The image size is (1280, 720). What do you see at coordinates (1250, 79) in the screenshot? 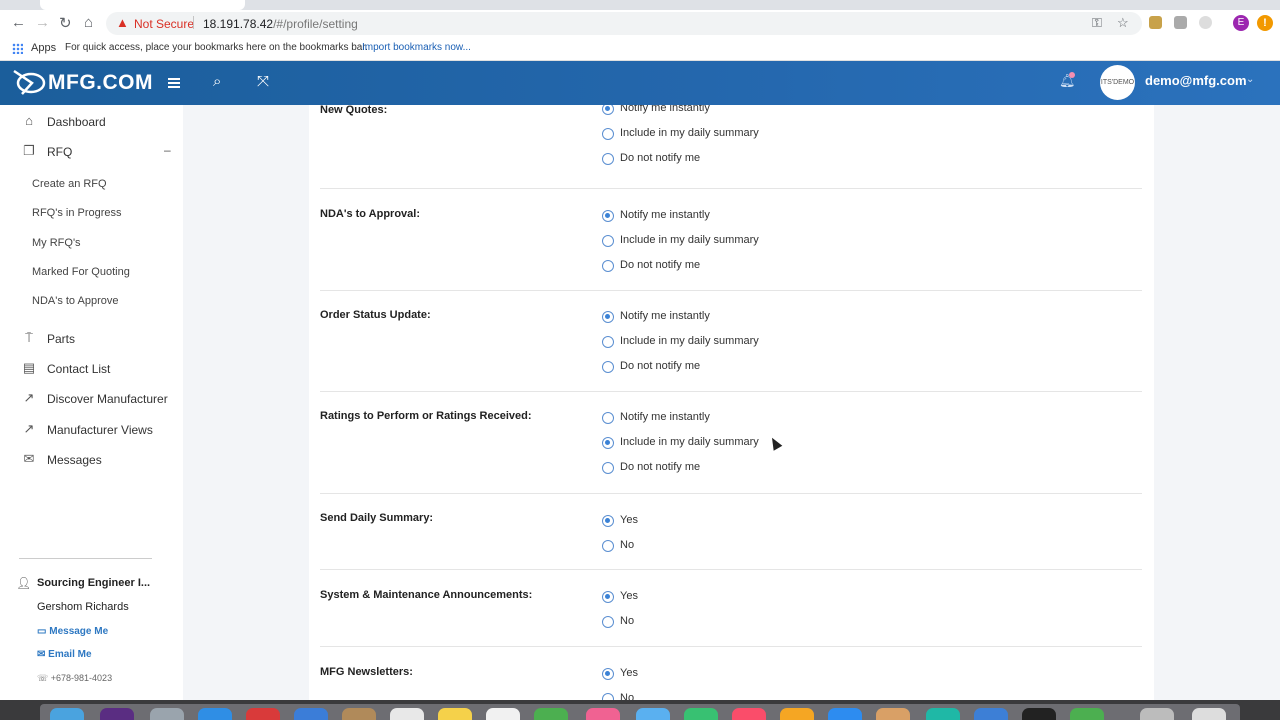
I see `chevron-down-icon: ⌄` at bounding box center [1250, 79].